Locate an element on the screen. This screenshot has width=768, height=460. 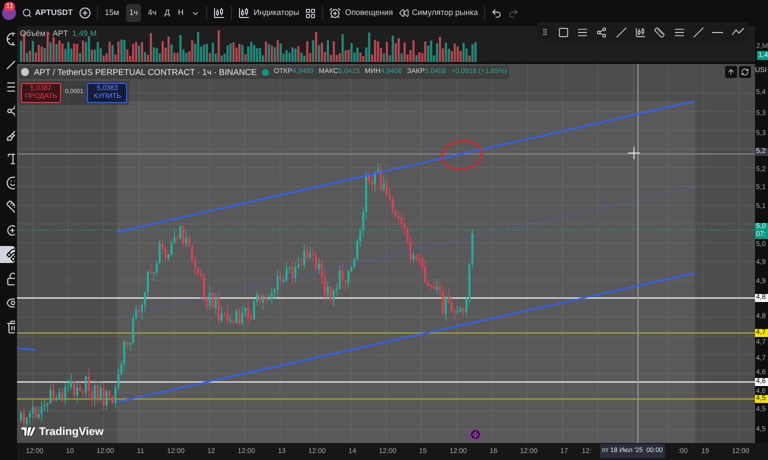
undo-icon is located at coordinates (496, 13).